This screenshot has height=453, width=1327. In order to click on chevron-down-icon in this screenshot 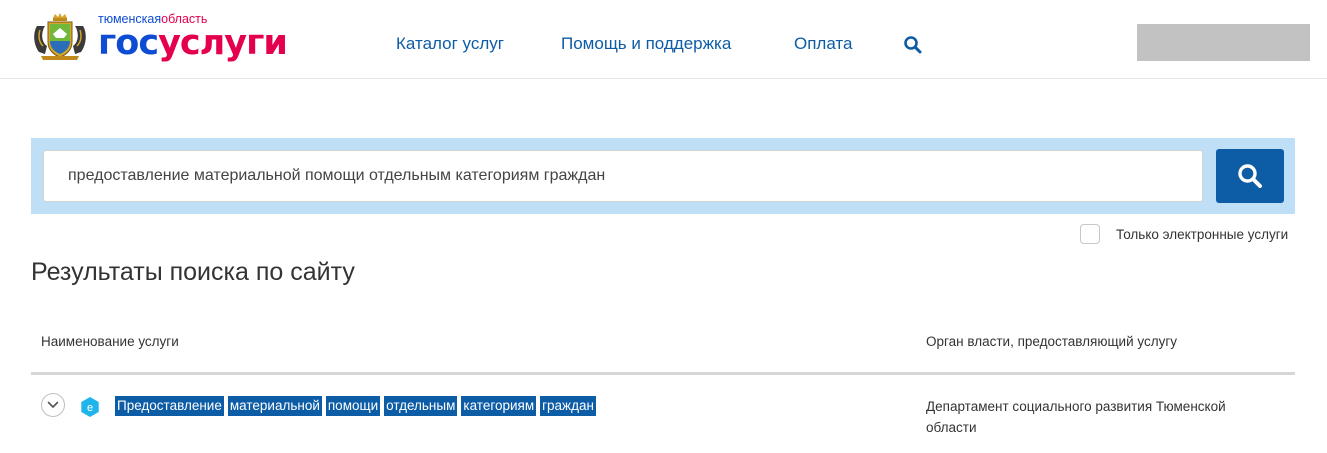, I will do `click(53, 404)`.